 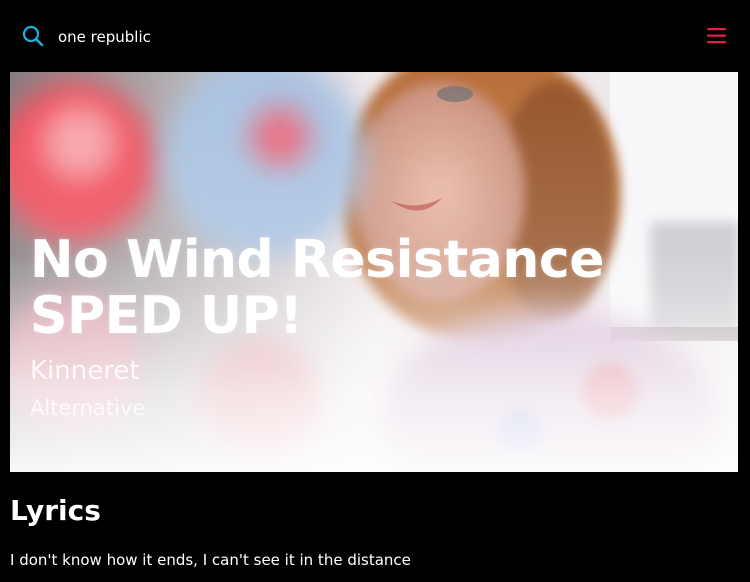 What do you see at coordinates (55, 510) in the screenshot?
I see `lyrics-heading: Lyrics` at bounding box center [55, 510].